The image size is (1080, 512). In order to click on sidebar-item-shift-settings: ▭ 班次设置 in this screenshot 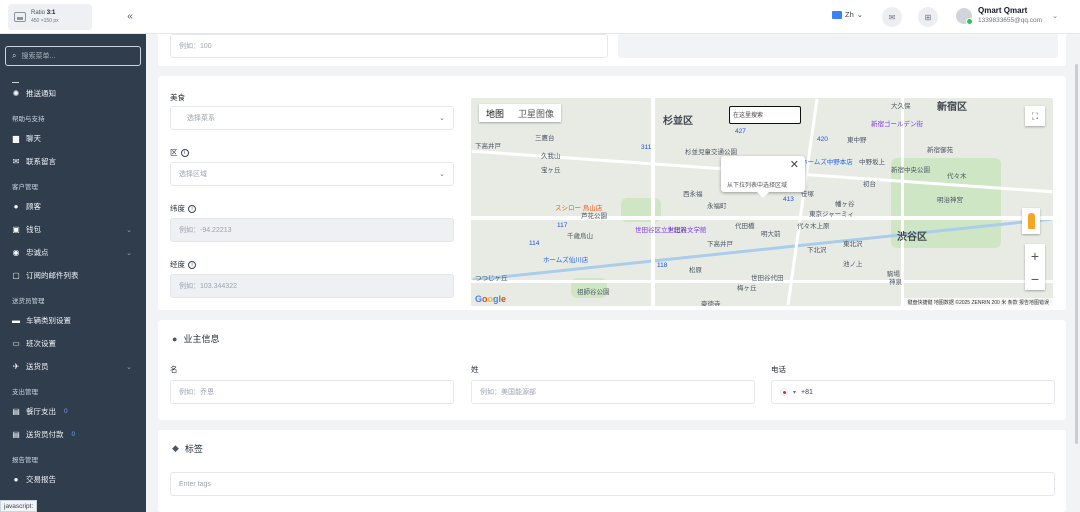, I will do `click(73, 343)`.